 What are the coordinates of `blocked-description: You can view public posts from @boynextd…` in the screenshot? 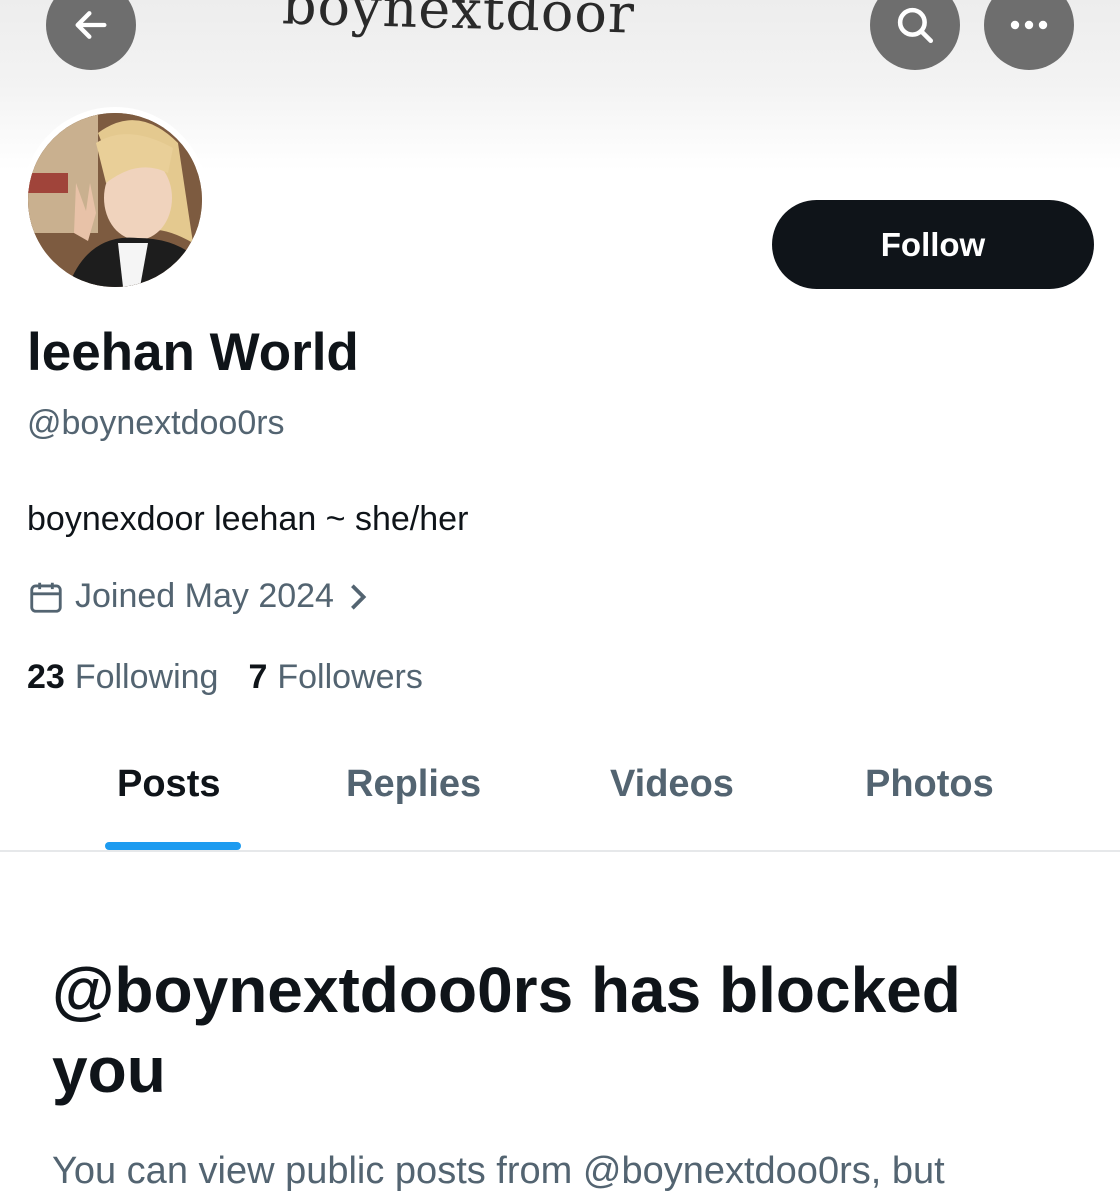 It's located at (498, 1171).